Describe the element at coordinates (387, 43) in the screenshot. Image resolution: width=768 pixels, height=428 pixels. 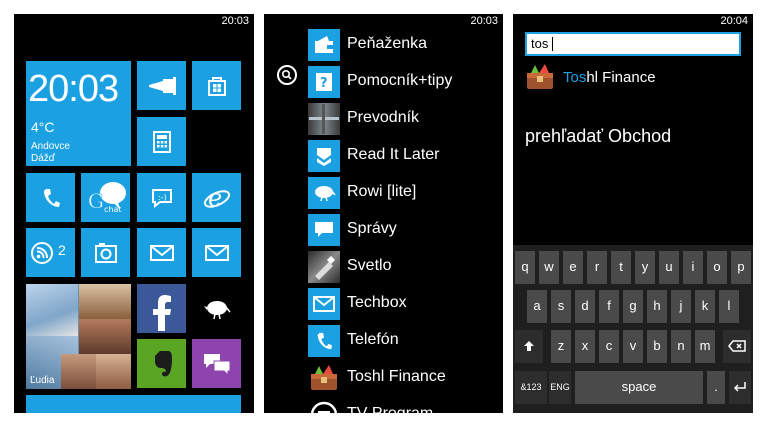
I see `app-label: Peňaženka` at that location.